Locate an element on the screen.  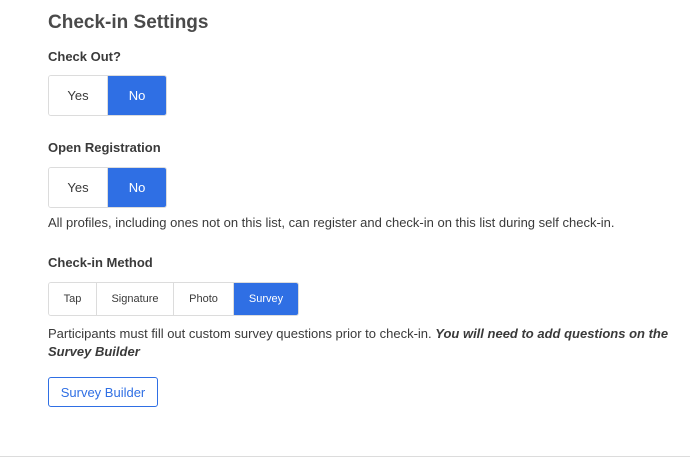
open-registration-toggle: Yes No is located at coordinates (107, 187).